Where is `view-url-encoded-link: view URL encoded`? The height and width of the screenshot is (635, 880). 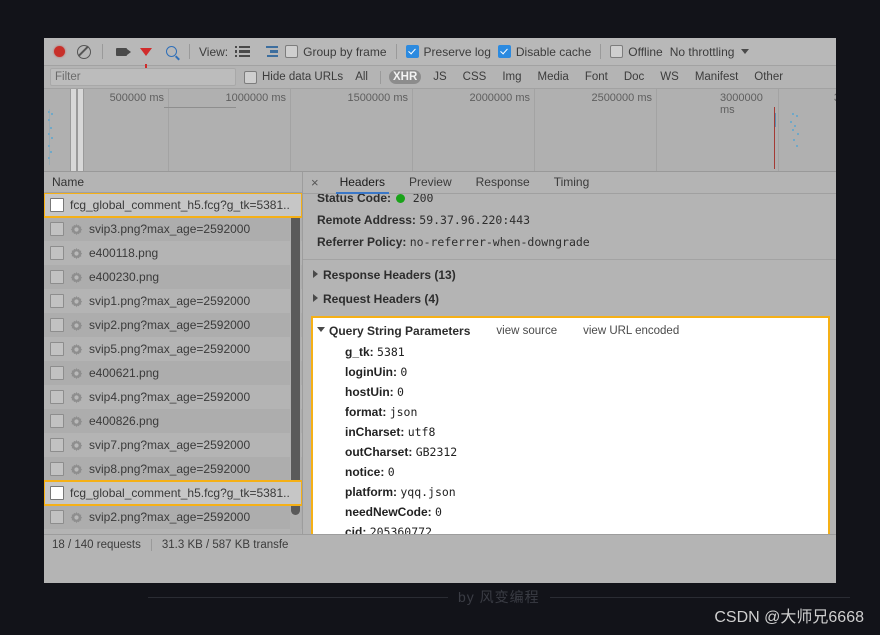
view-url-encoded-link: view URL encoded is located at coordinates (631, 331).